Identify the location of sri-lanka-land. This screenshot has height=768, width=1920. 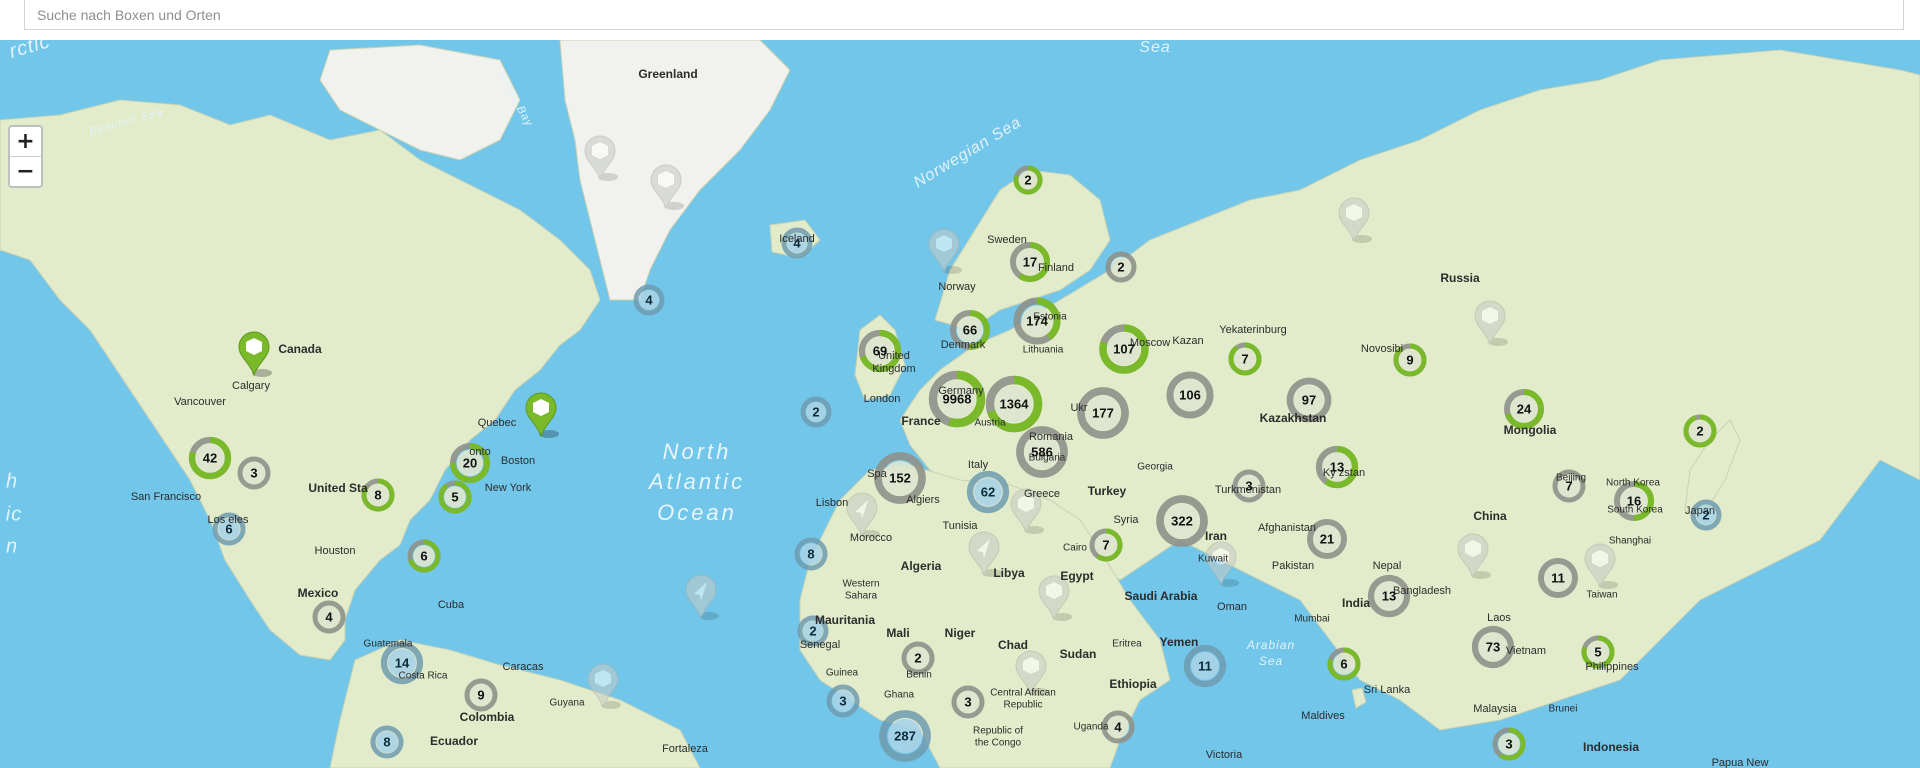
(1359, 698).